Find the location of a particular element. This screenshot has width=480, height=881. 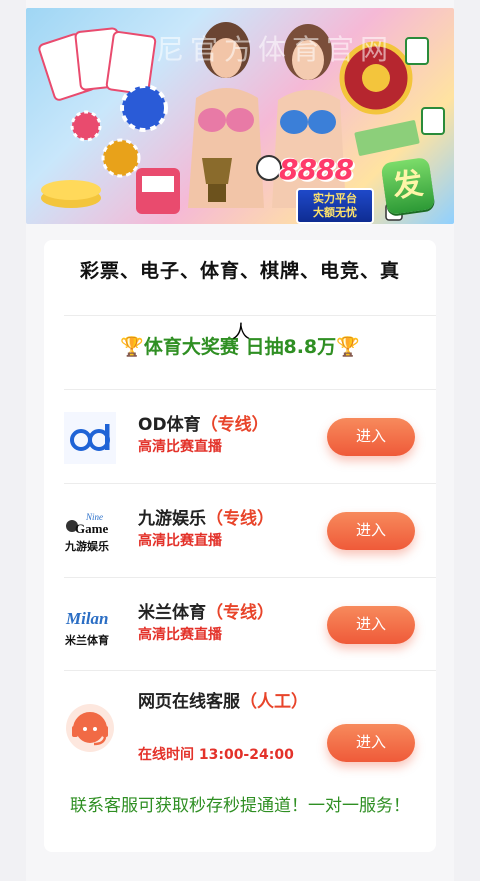

row-title: 米兰体育（专线） is located at coordinates (206, 613).